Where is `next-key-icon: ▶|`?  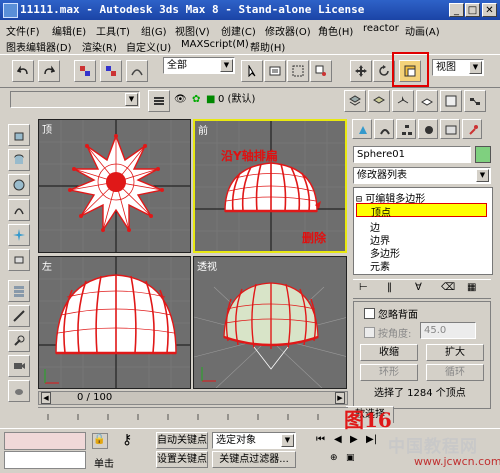 next-key-icon: ▶| is located at coordinates (371, 439).